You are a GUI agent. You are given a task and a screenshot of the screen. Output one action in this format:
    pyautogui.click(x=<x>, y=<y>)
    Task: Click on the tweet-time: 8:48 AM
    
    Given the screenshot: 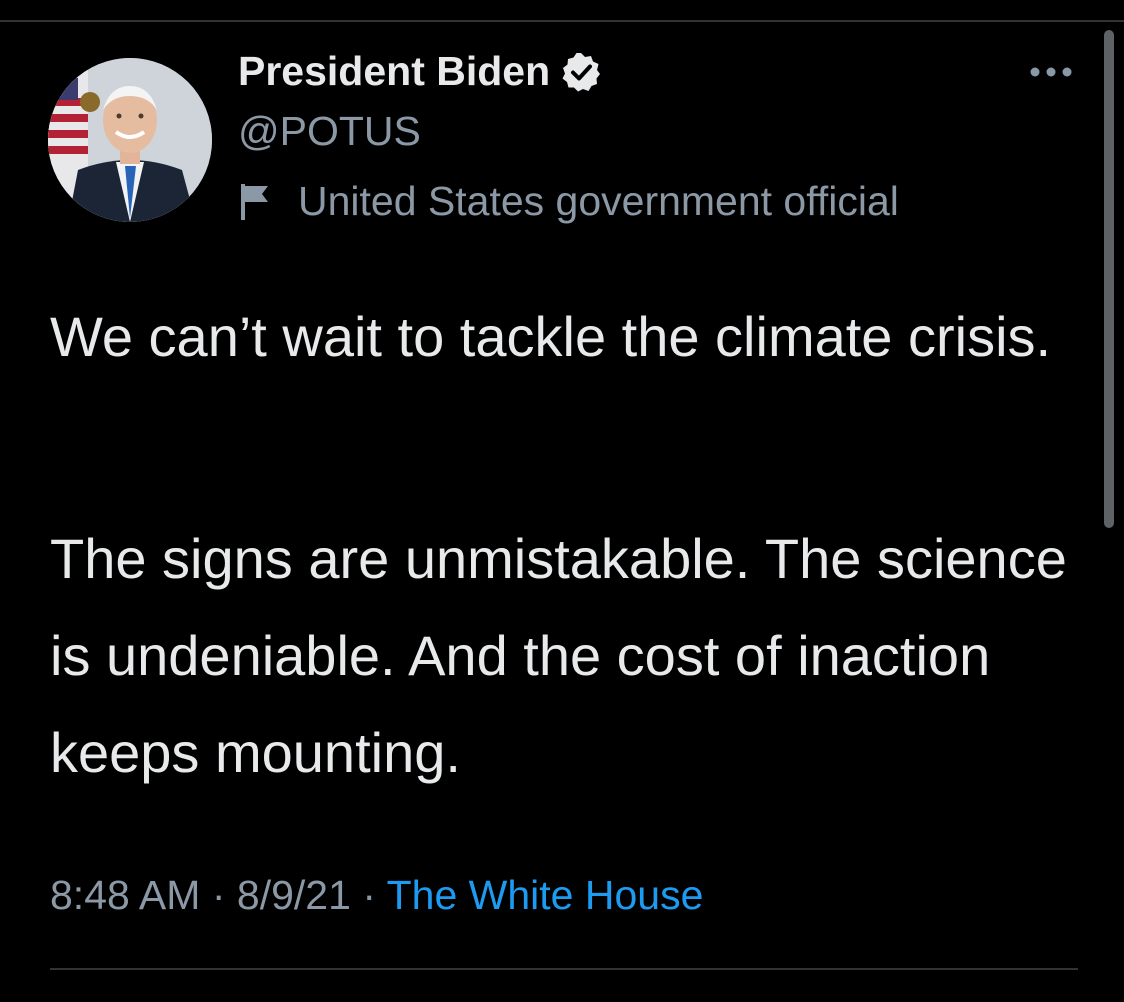 What is the action you would take?
    pyautogui.click(x=125, y=895)
    